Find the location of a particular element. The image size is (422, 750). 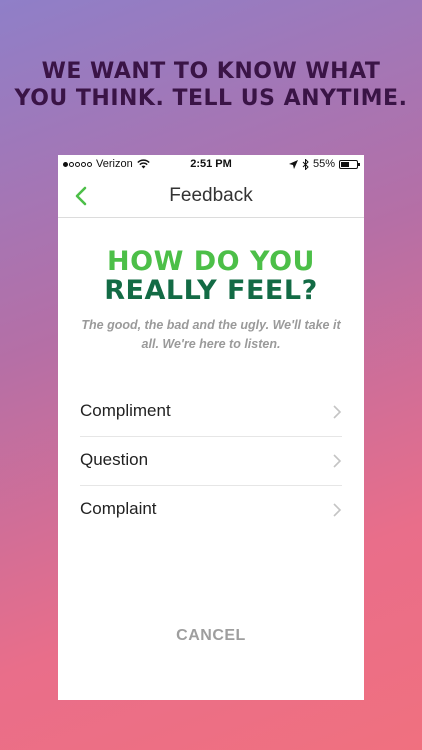

nav-bar: Feedback is located at coordinates (211, 196).